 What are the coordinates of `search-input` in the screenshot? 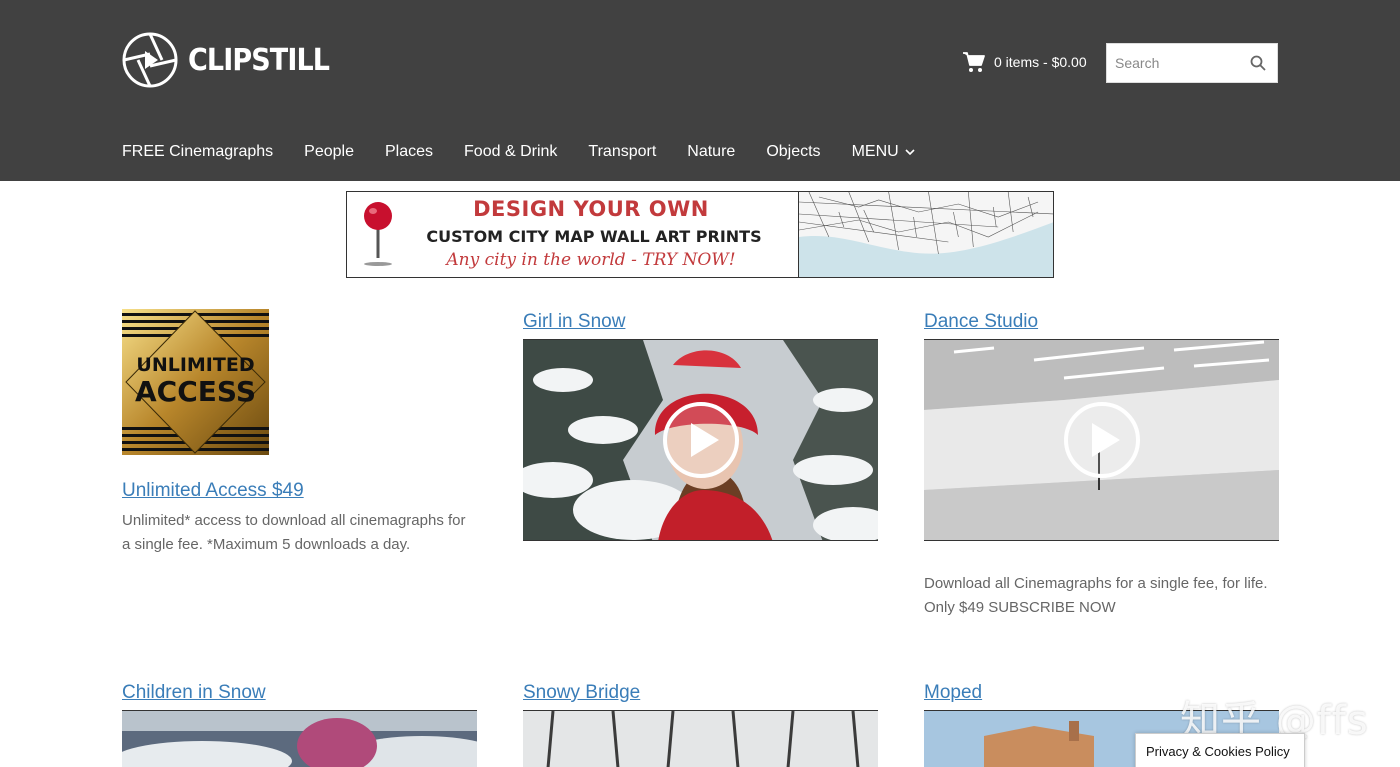 It's located at (1175, 63).